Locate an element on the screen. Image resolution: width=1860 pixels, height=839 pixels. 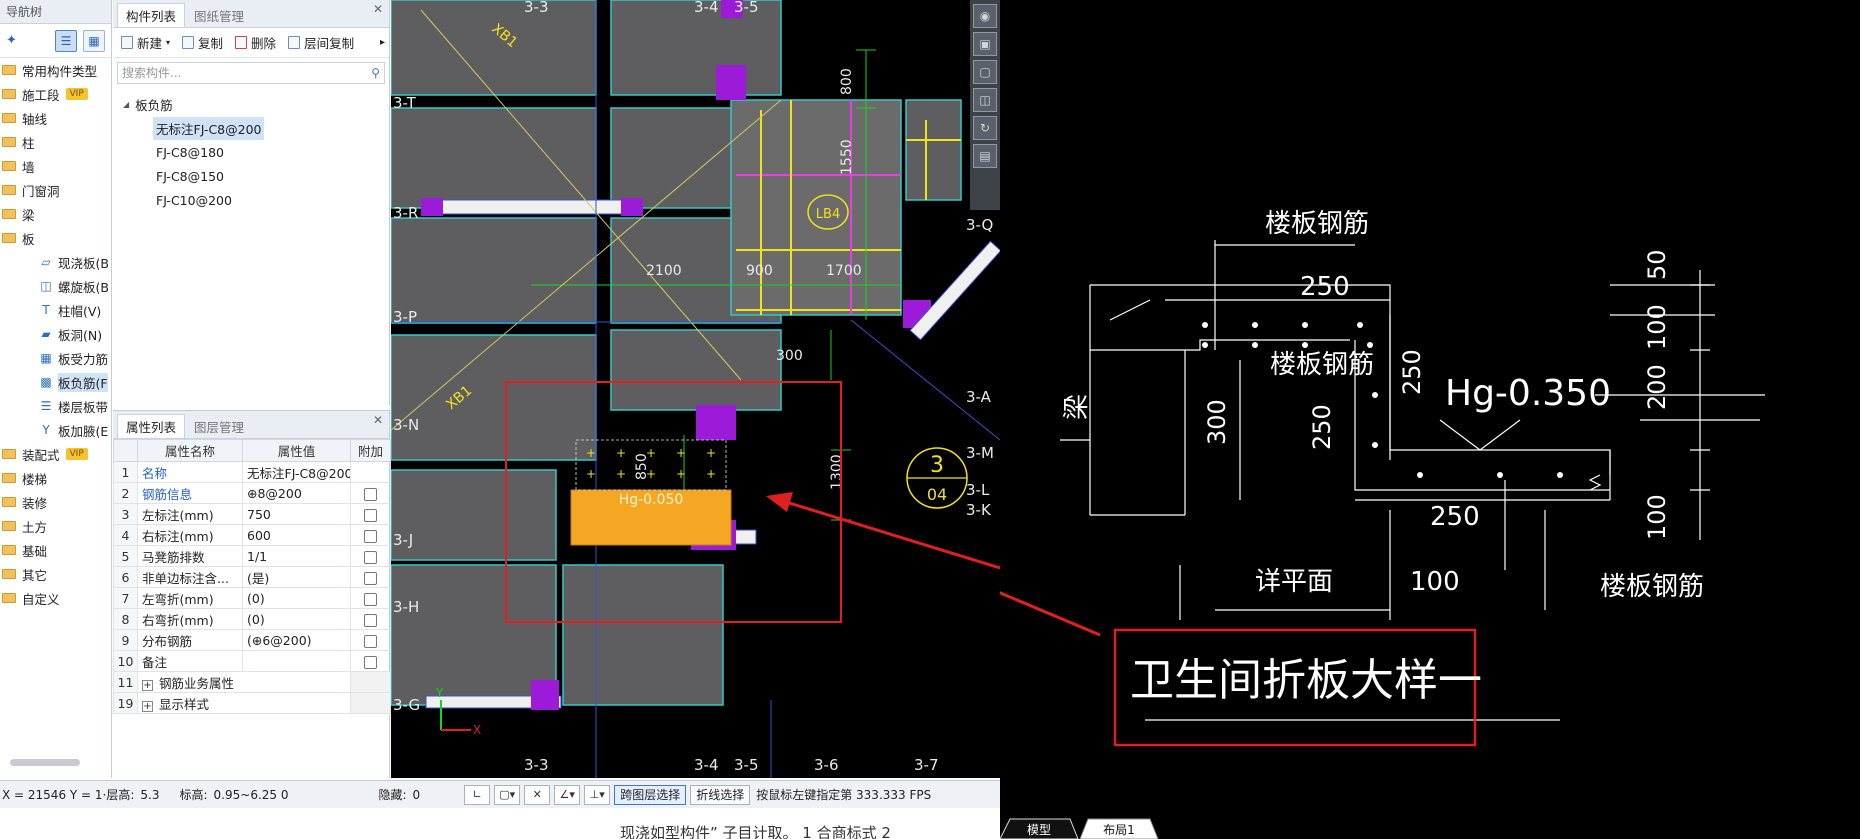
grid-view-icon: ▦ is located at coordinates (94, 40).